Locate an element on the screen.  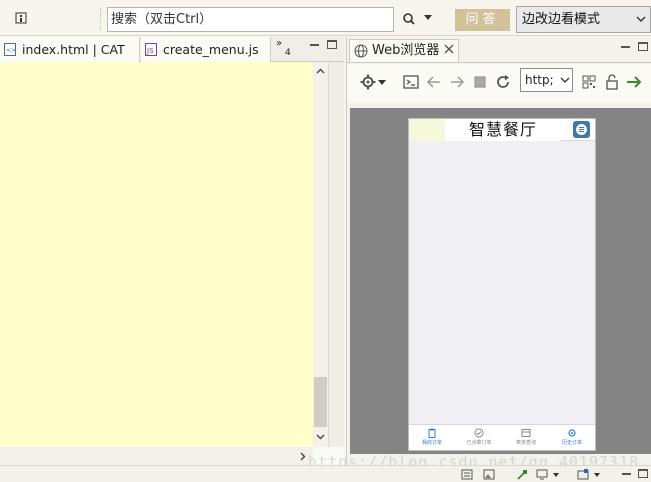
menu-icon-inner is located at coordinates (581, 129).